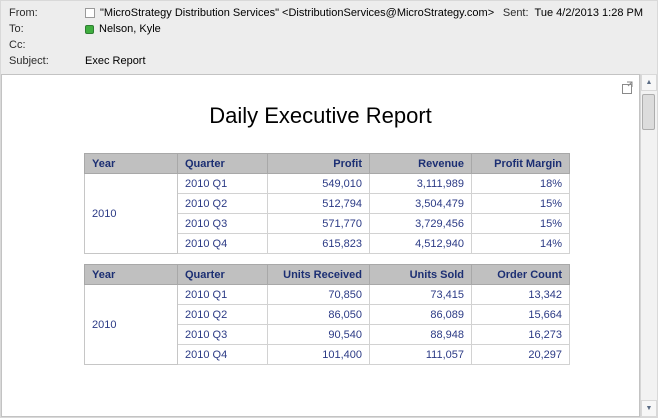 This screenshot has width=658, height=418. Describe the element at coordinates (318, 314) in the screenshot. I see `units-received-cell: 86,050` at that location.